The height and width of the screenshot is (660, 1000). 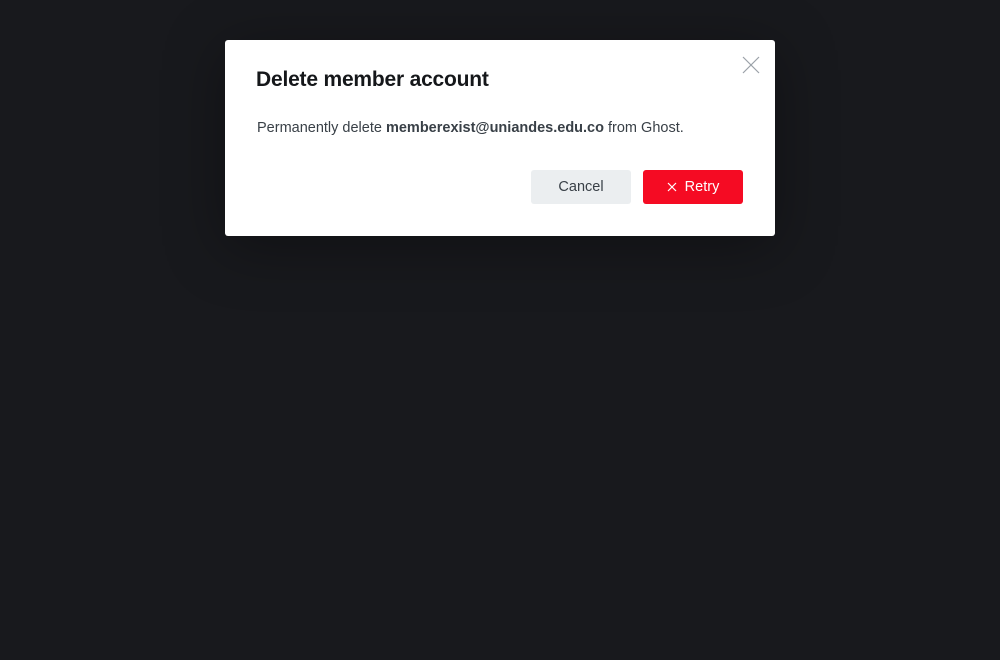 I want to click on retry-button: Retry, so click(x=693, y=187).